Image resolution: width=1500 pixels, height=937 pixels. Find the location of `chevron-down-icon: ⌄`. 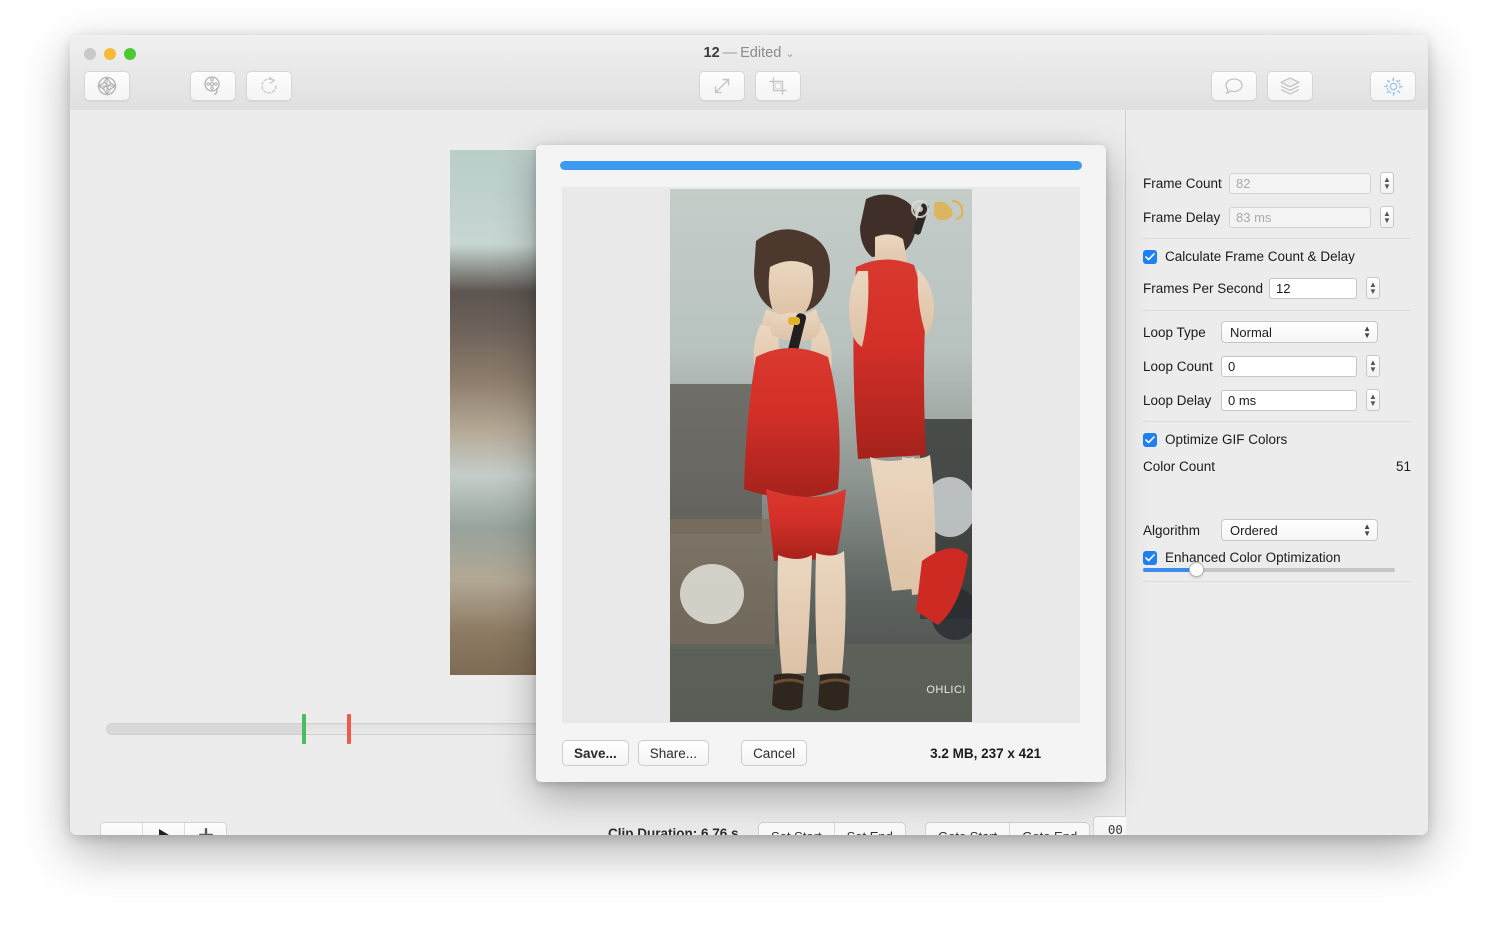

chevron-down-icon: ⌄ is located at coordinates (787, 54).